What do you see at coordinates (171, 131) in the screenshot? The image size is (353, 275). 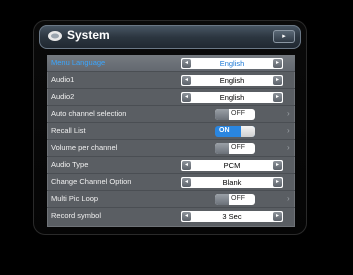 I see `menu-item-recall-list: Recall List ON ›` at bounding box center [171, 131].